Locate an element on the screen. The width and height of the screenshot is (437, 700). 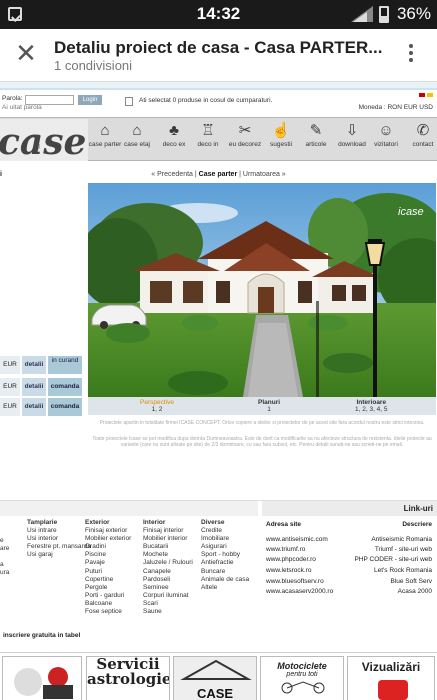
site-url: www.bluesoftserv.ro is located at coordinates (295, 581).